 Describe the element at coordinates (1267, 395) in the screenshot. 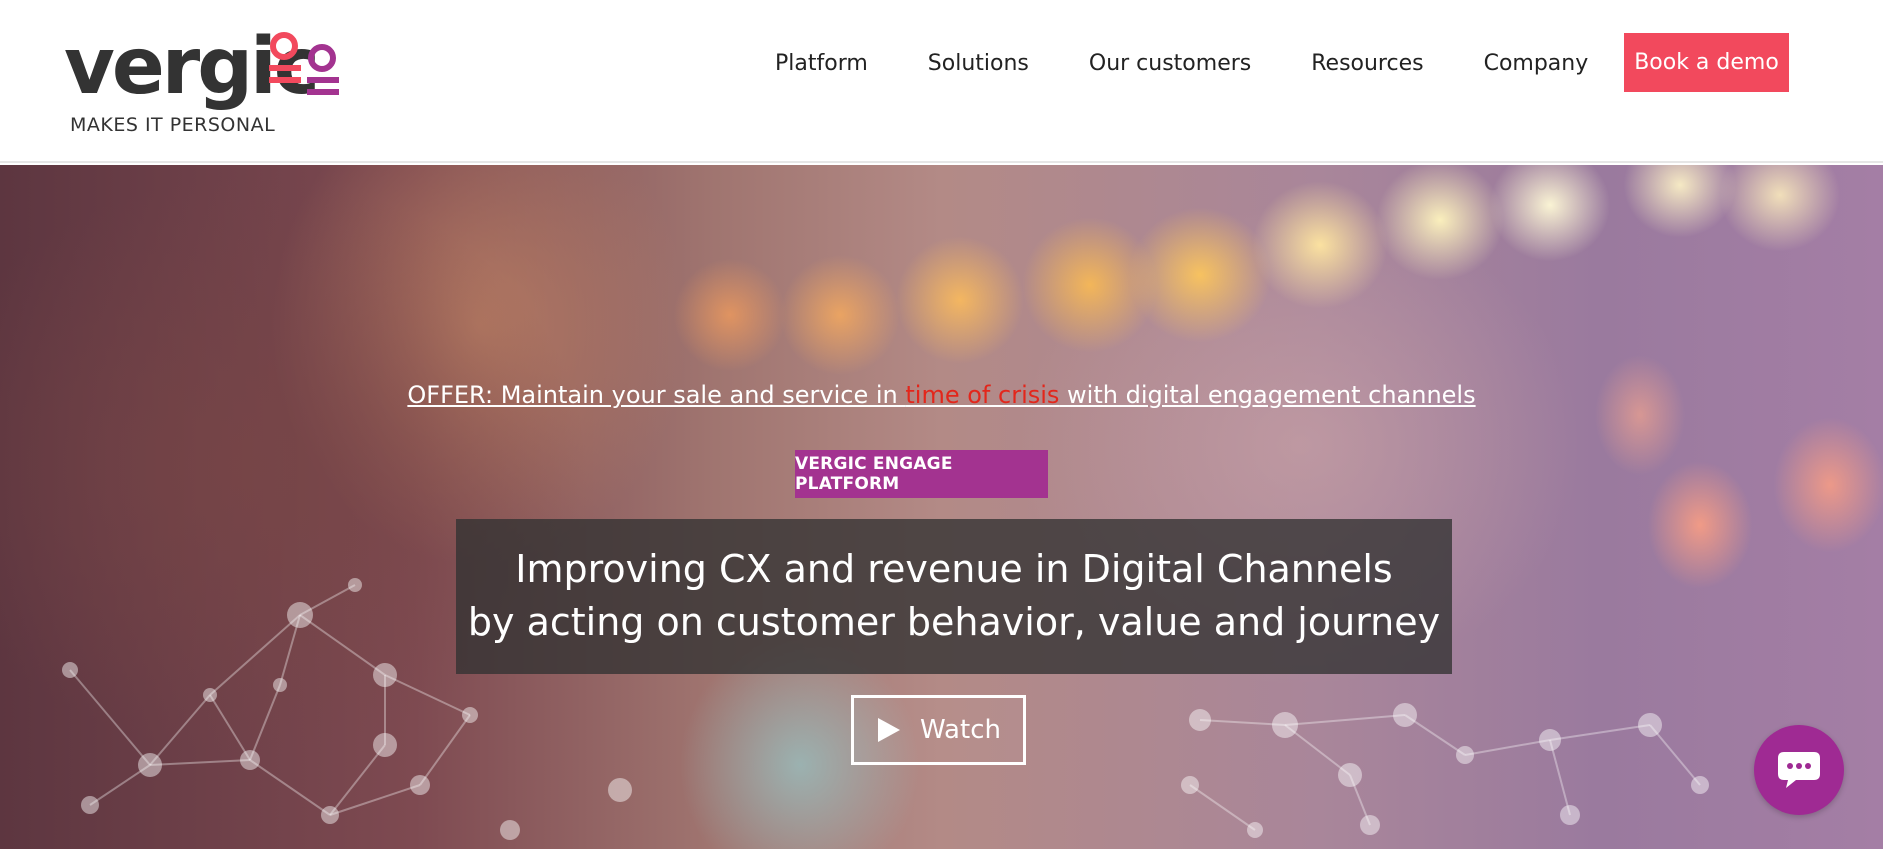

I see `offer-text-end: with digital engagement channels` at that location.